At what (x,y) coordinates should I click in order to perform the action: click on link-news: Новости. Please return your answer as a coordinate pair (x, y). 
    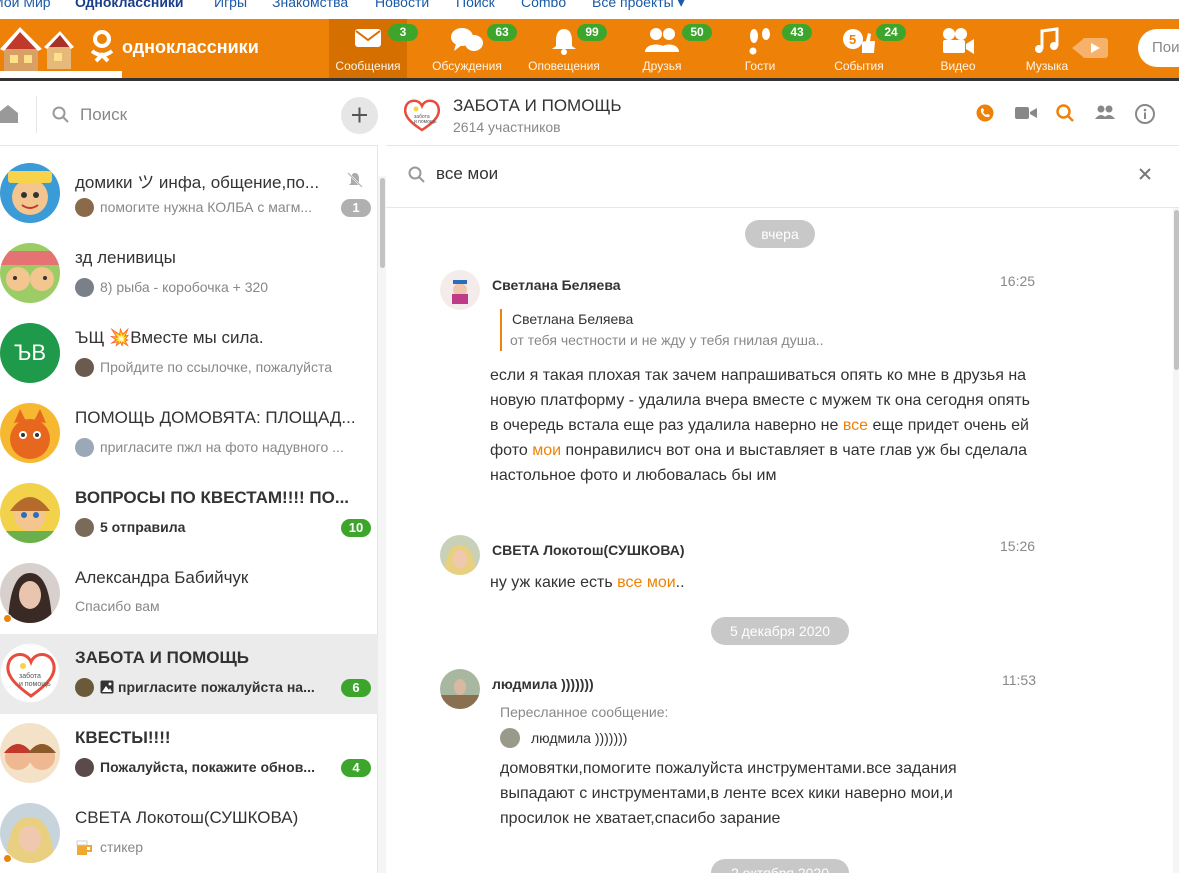
    Looking at the image, I should click on (402, 5).